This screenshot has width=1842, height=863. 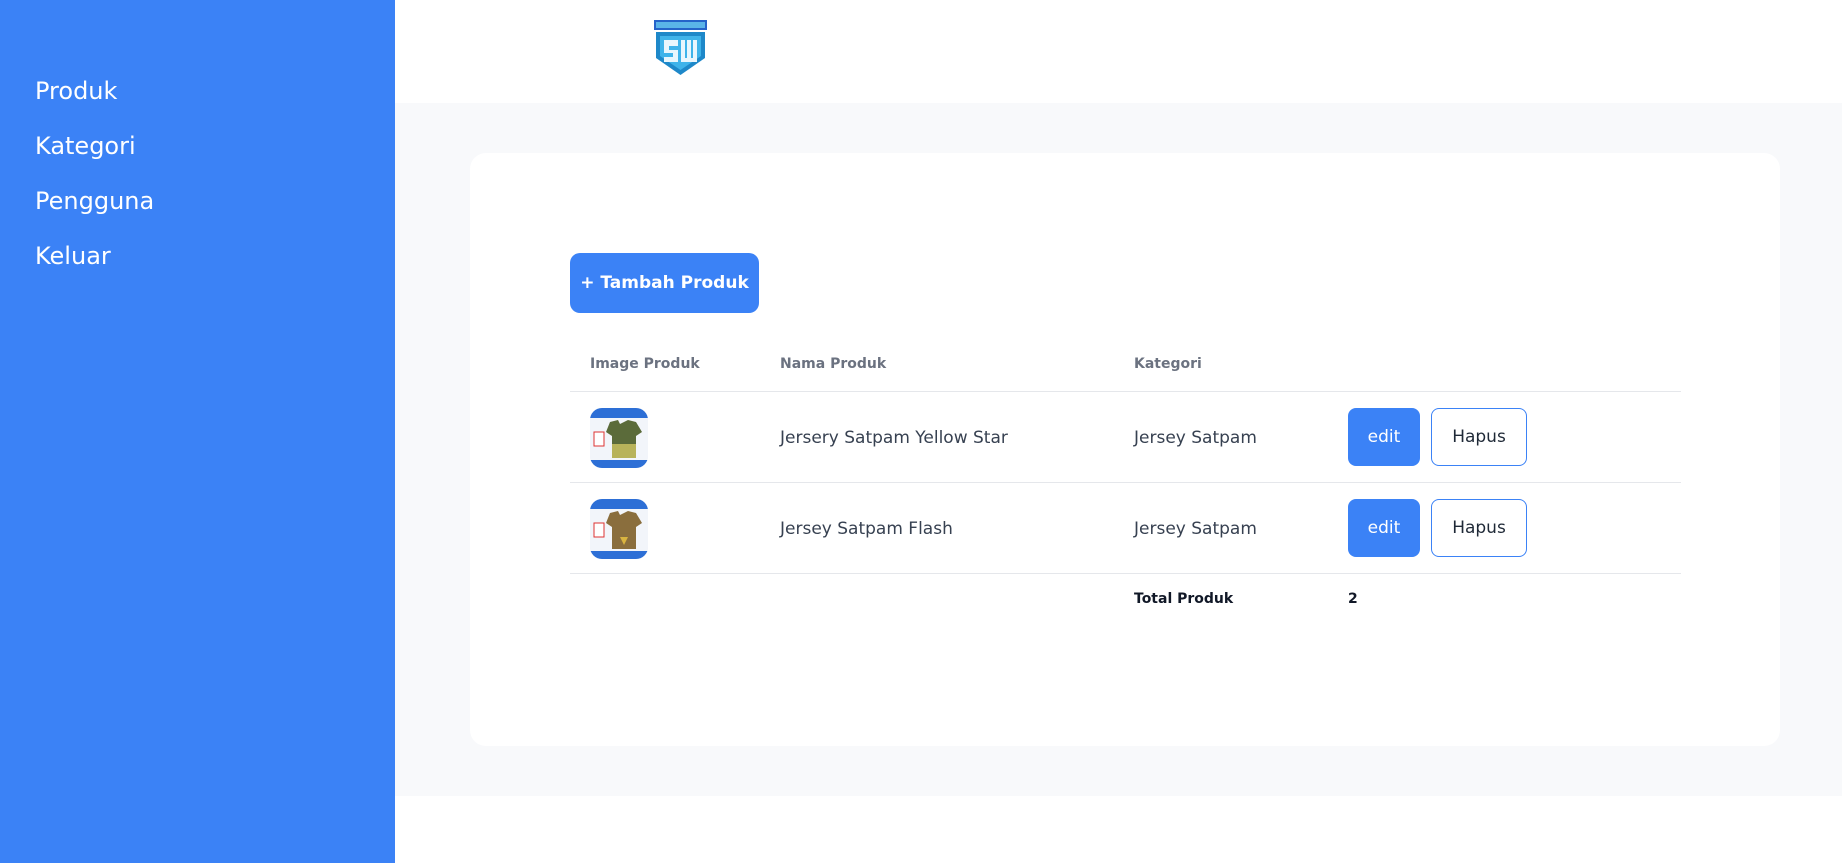 What do you see at coordinates (866, 529) in the screenshot?
I see `product-name: Jersey Satpam Flash` at bounding box center [866, 529].